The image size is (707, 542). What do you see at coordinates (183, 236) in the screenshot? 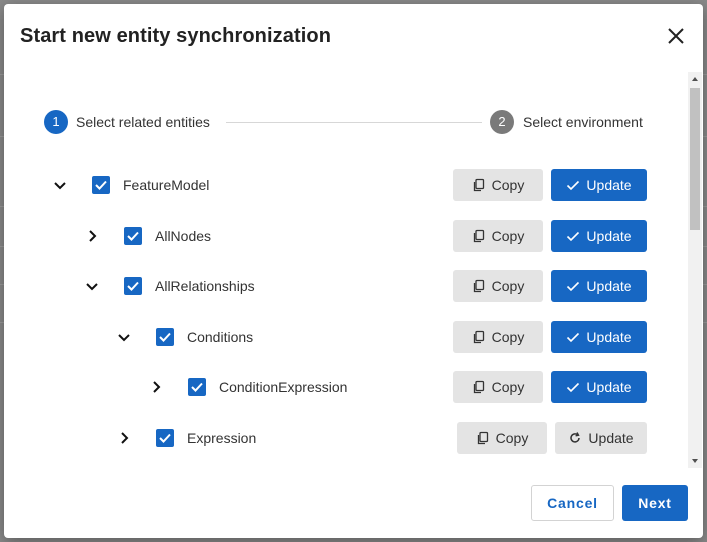
I see `row-label: AllNodes` at bounding box center [183, 236].